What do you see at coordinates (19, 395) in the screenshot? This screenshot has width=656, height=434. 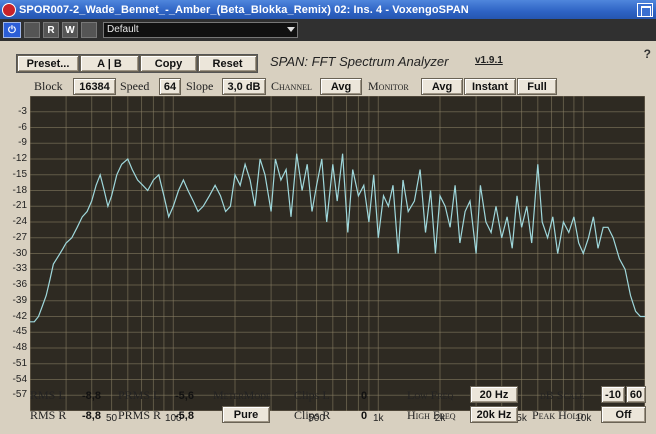 I see `y-tick-label: -57` at bounding box center [19, 395].